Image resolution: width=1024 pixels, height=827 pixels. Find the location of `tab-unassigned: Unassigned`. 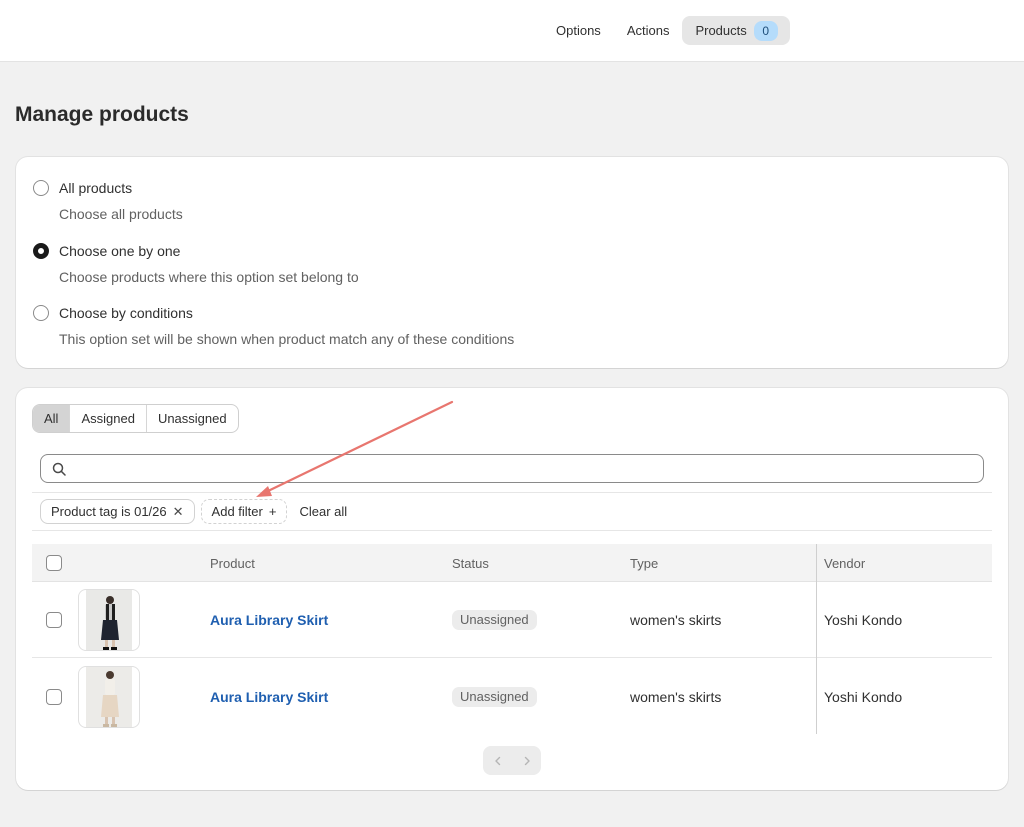

tab-unassigned: Unassigned is located at coordinates (192, 418).